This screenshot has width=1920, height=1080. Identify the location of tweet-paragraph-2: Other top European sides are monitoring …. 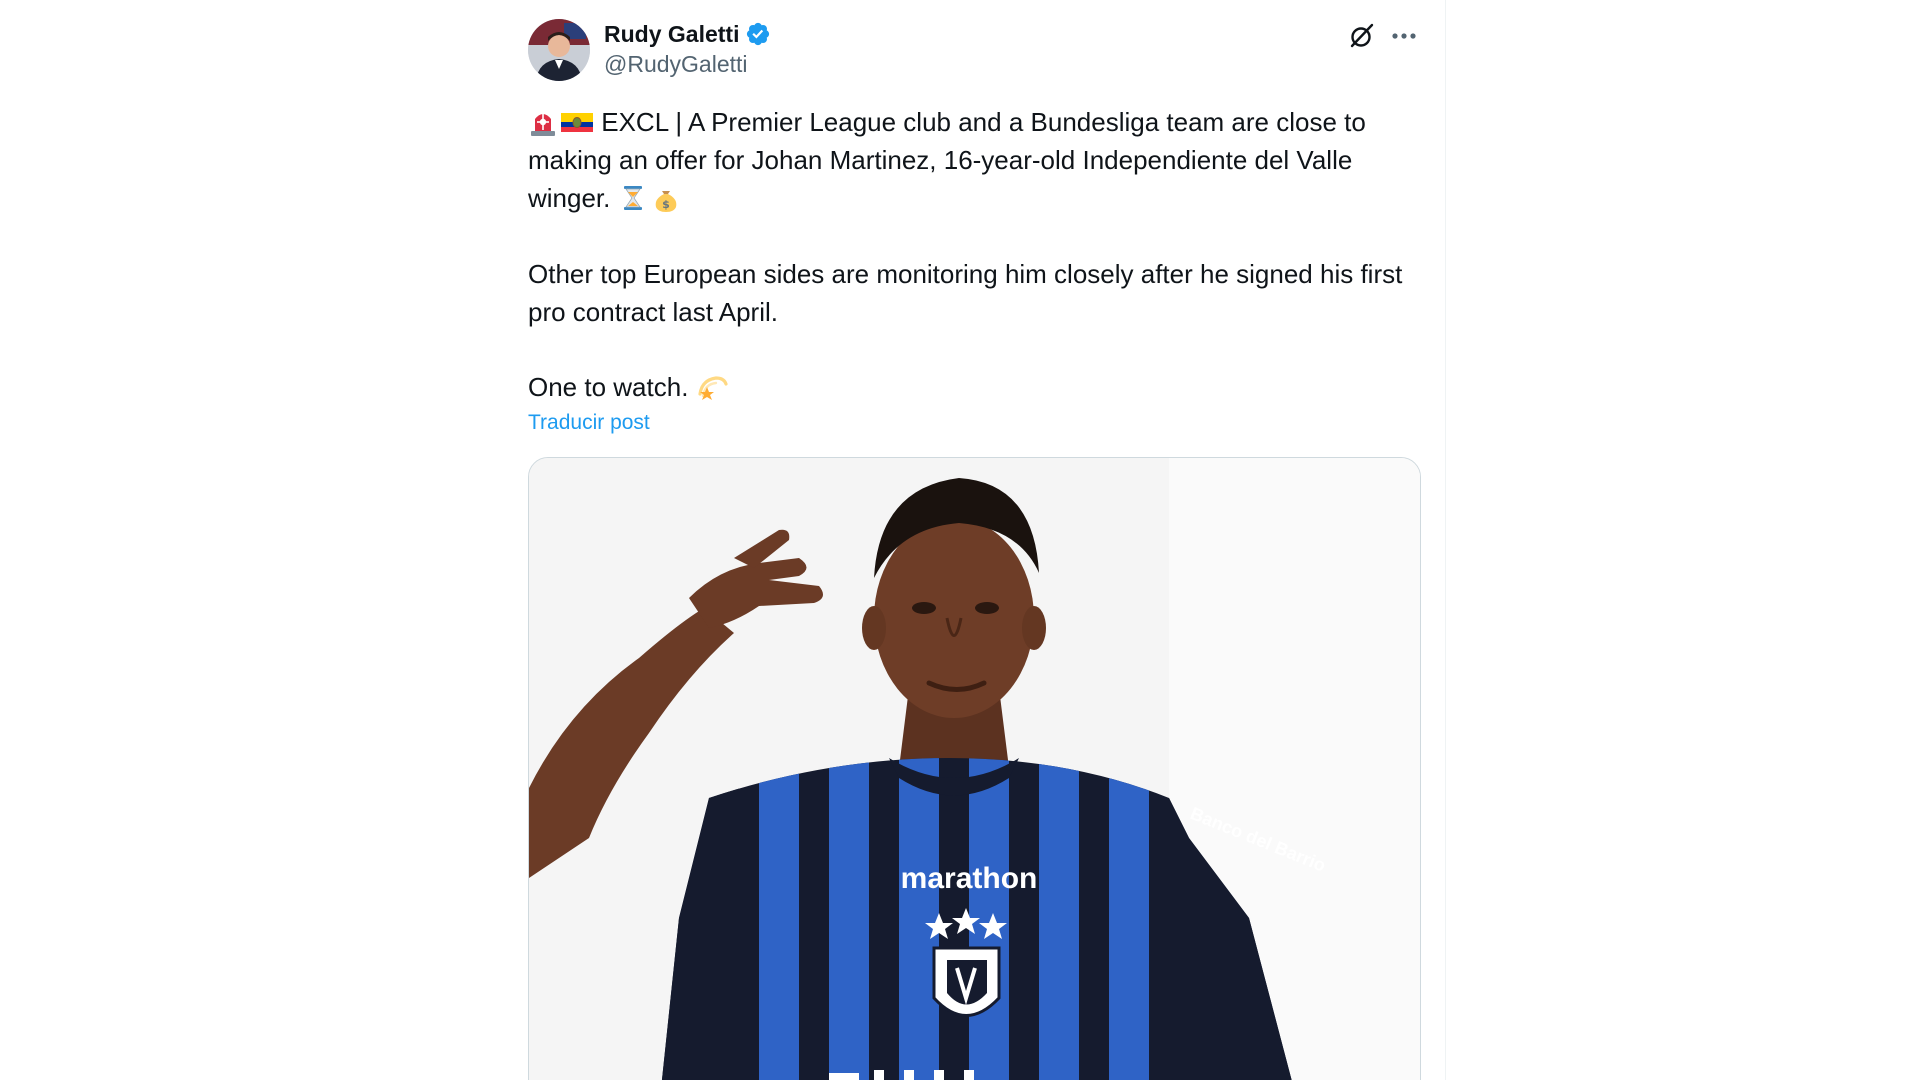
(978, 293).